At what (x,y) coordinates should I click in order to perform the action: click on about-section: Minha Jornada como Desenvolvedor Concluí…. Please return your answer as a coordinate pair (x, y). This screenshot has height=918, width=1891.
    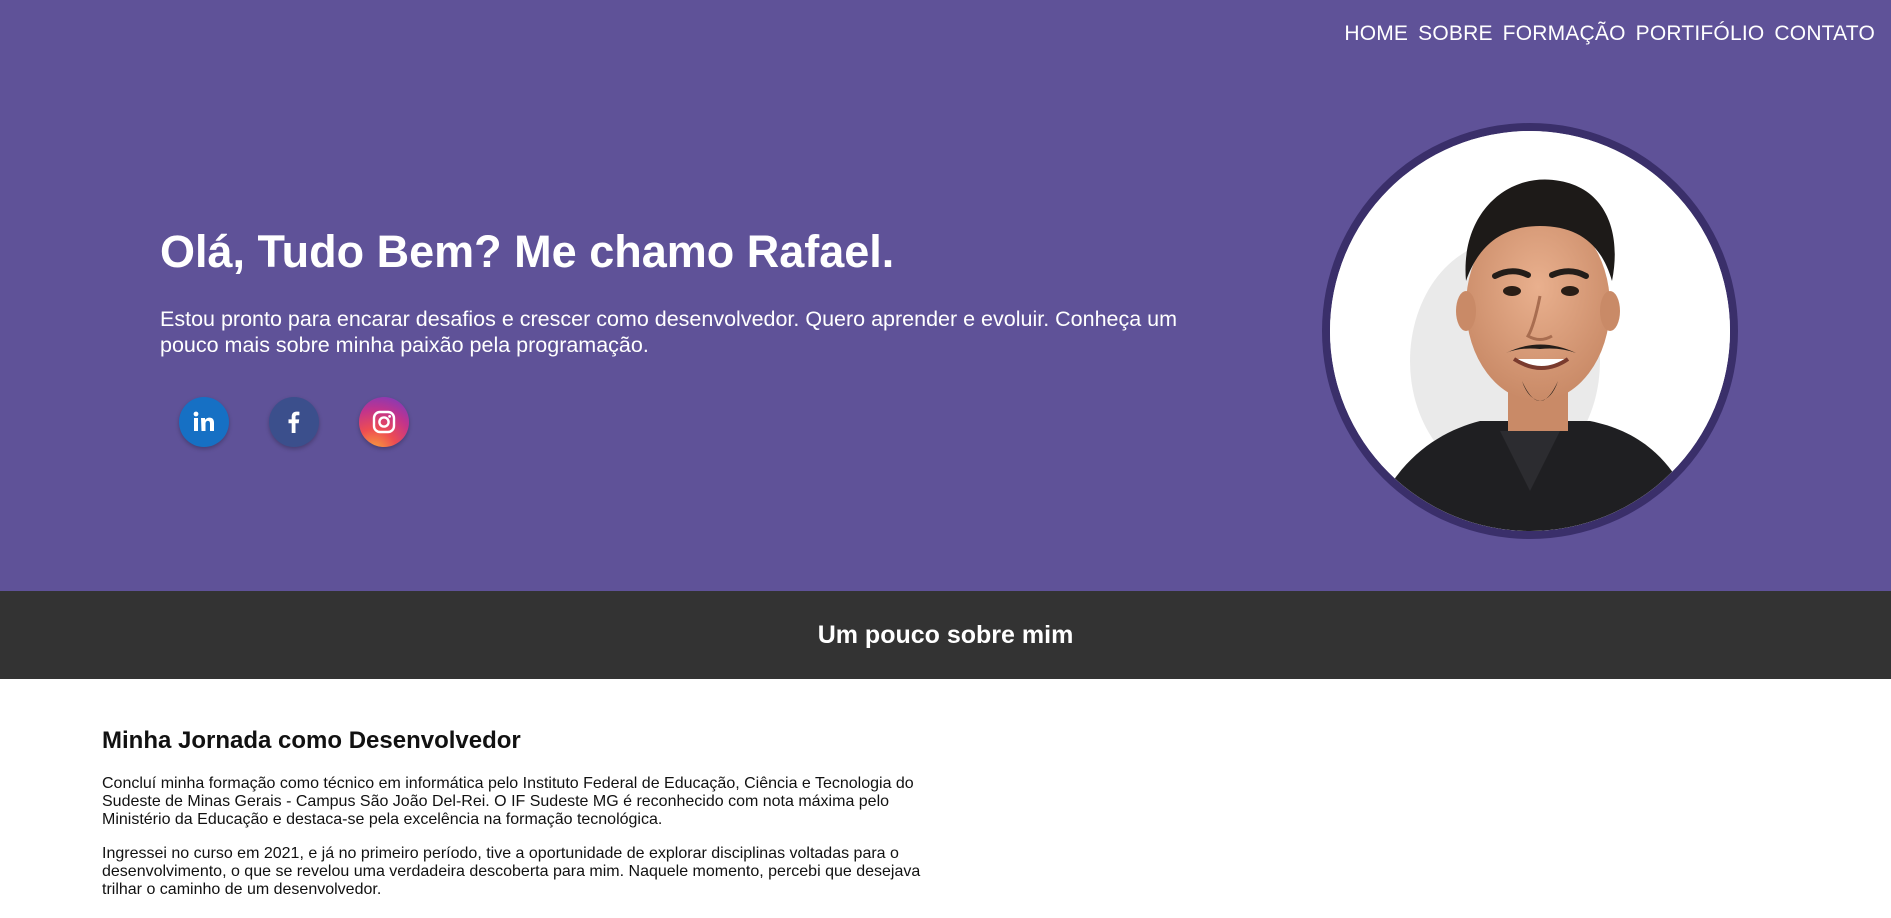
    Looking at the image, I should click on (470, 789).